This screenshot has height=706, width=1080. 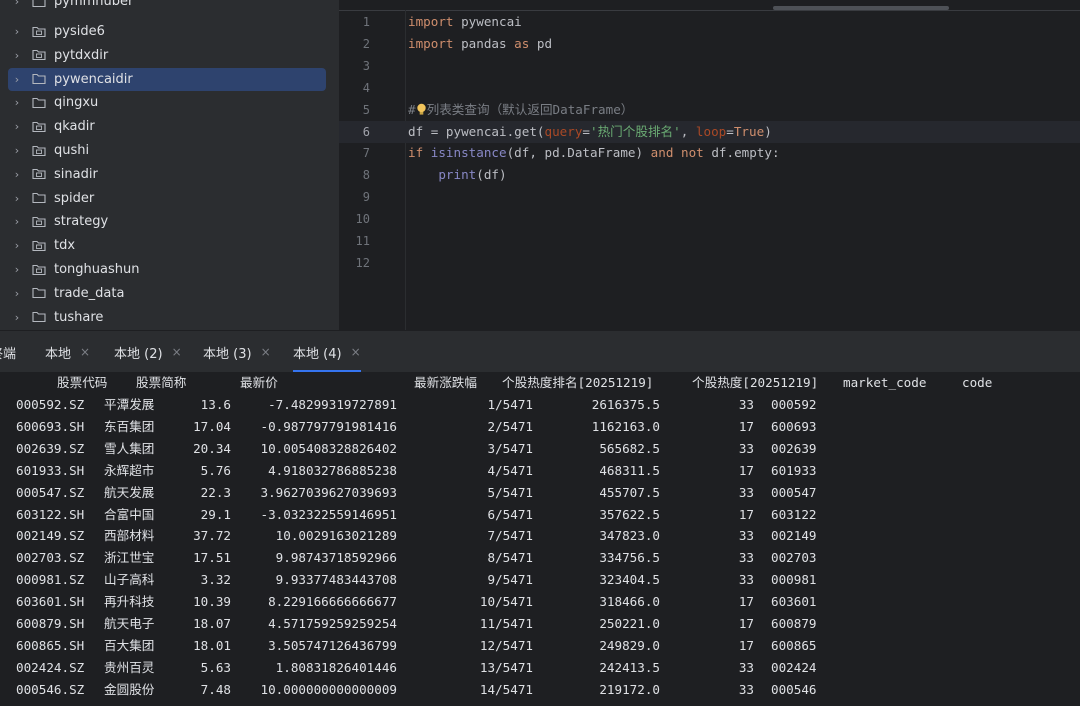 I want to click on code-line: 3, so click(x=709, y=66).